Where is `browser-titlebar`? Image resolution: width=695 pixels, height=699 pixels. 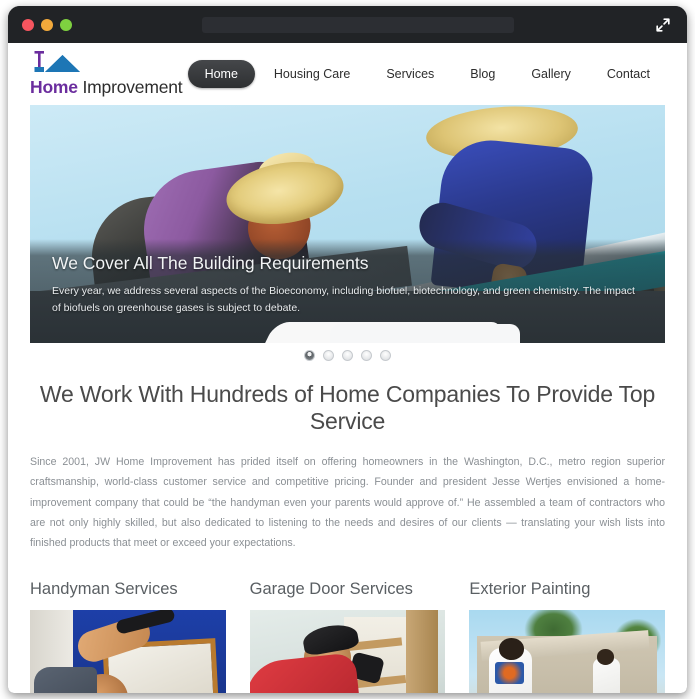
browser-titlebar is located at coordinates (347, 24).